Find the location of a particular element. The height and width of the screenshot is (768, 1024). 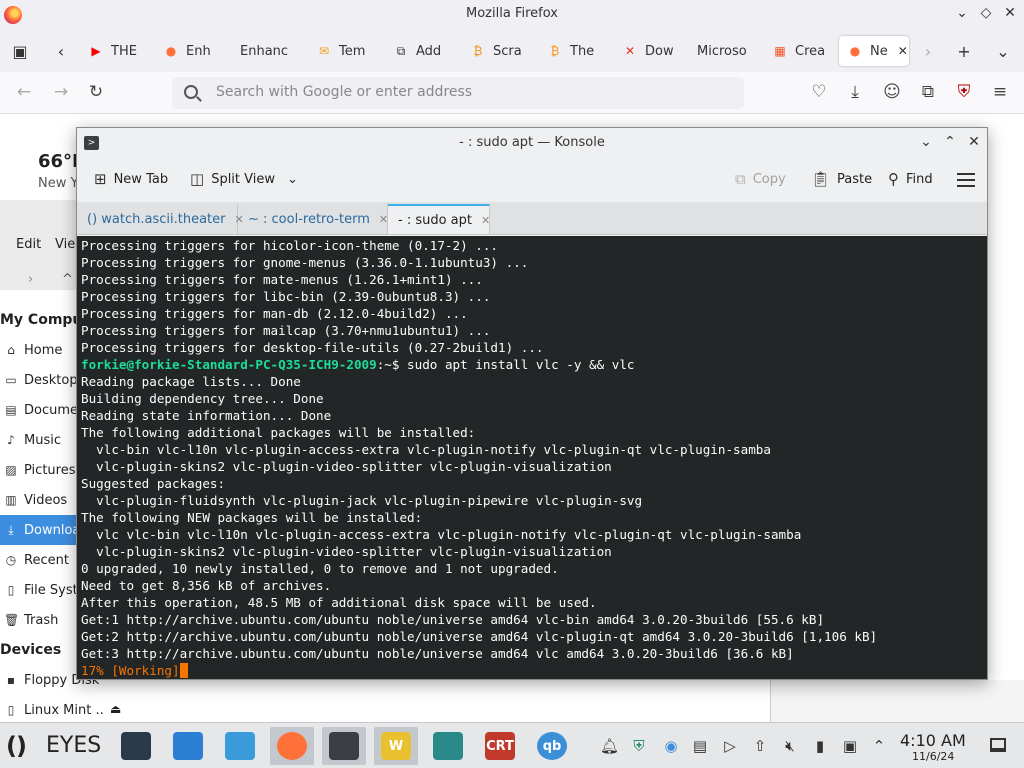

tab-manager-icon: ▣ is located at coordinates (20, 51).